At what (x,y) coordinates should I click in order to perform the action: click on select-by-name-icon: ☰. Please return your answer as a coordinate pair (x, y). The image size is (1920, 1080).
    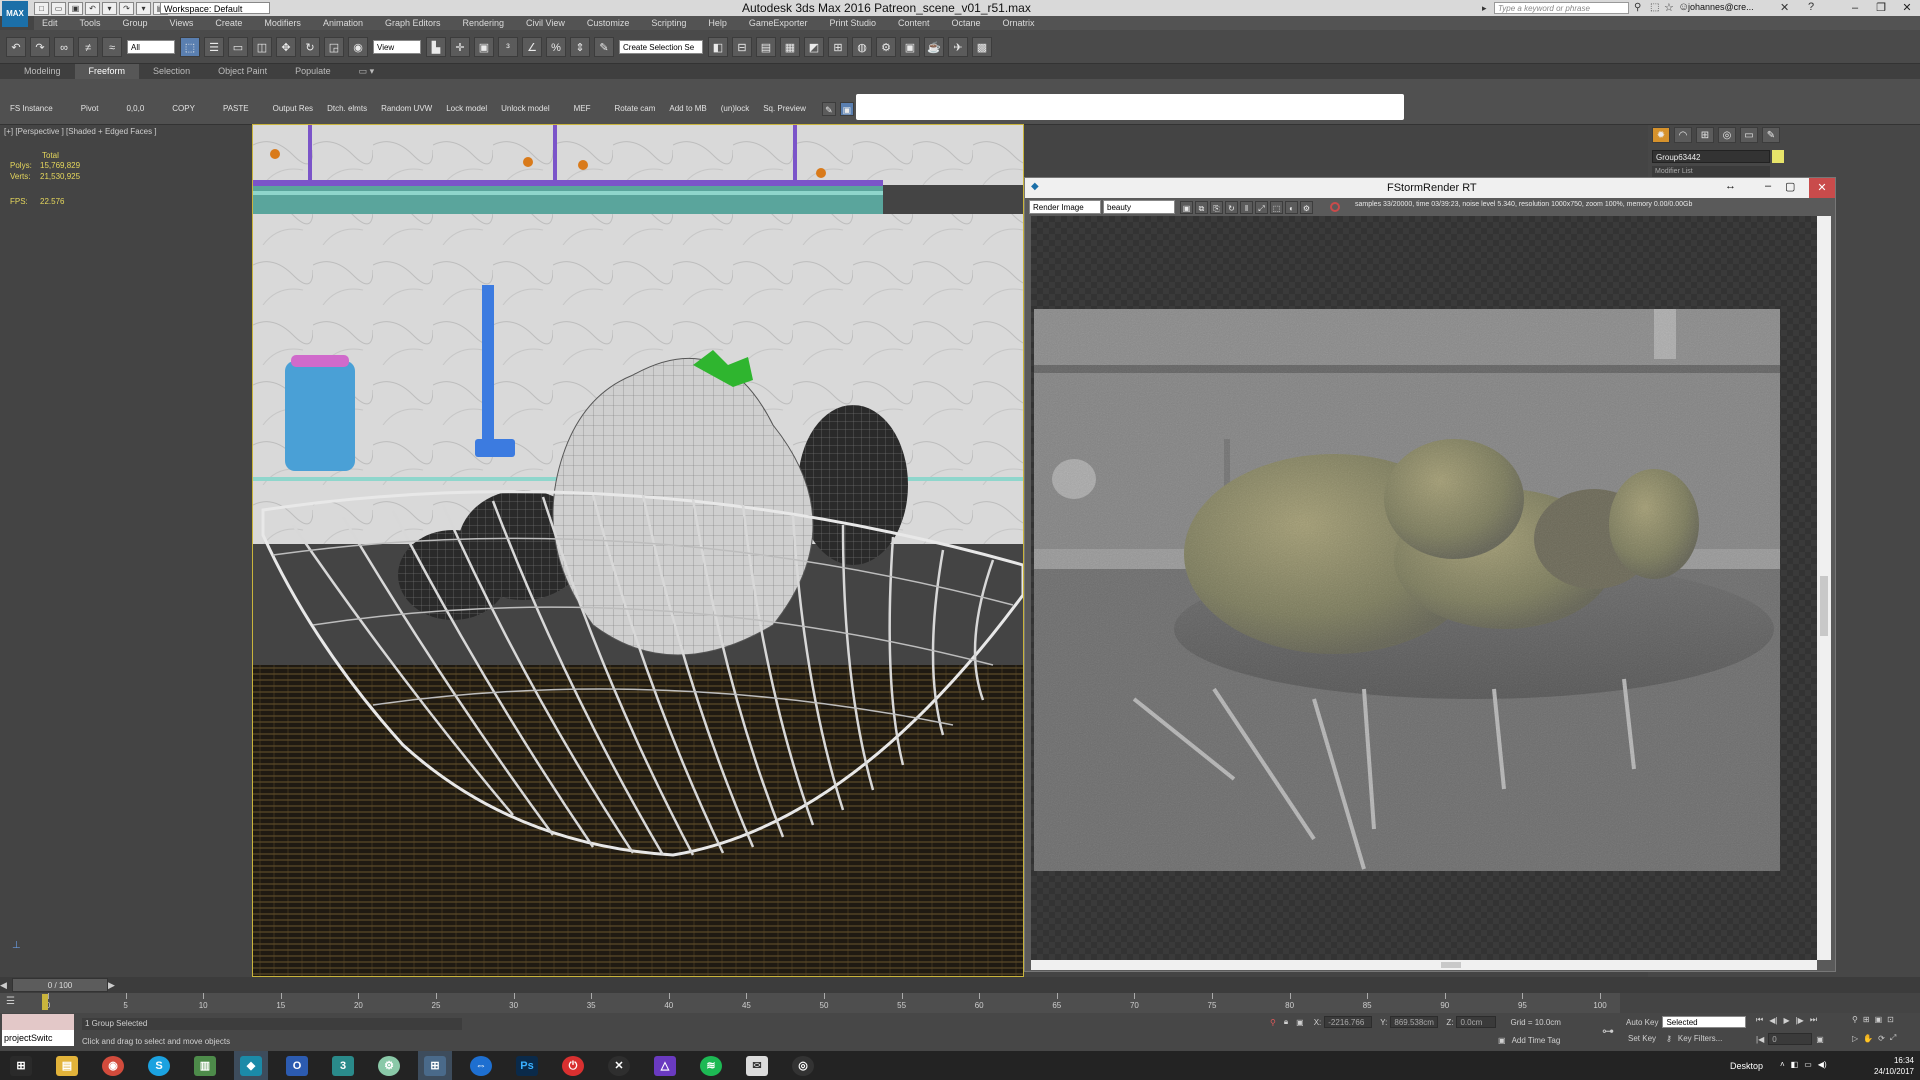
    Looking at the image, I should click on (214, 46).